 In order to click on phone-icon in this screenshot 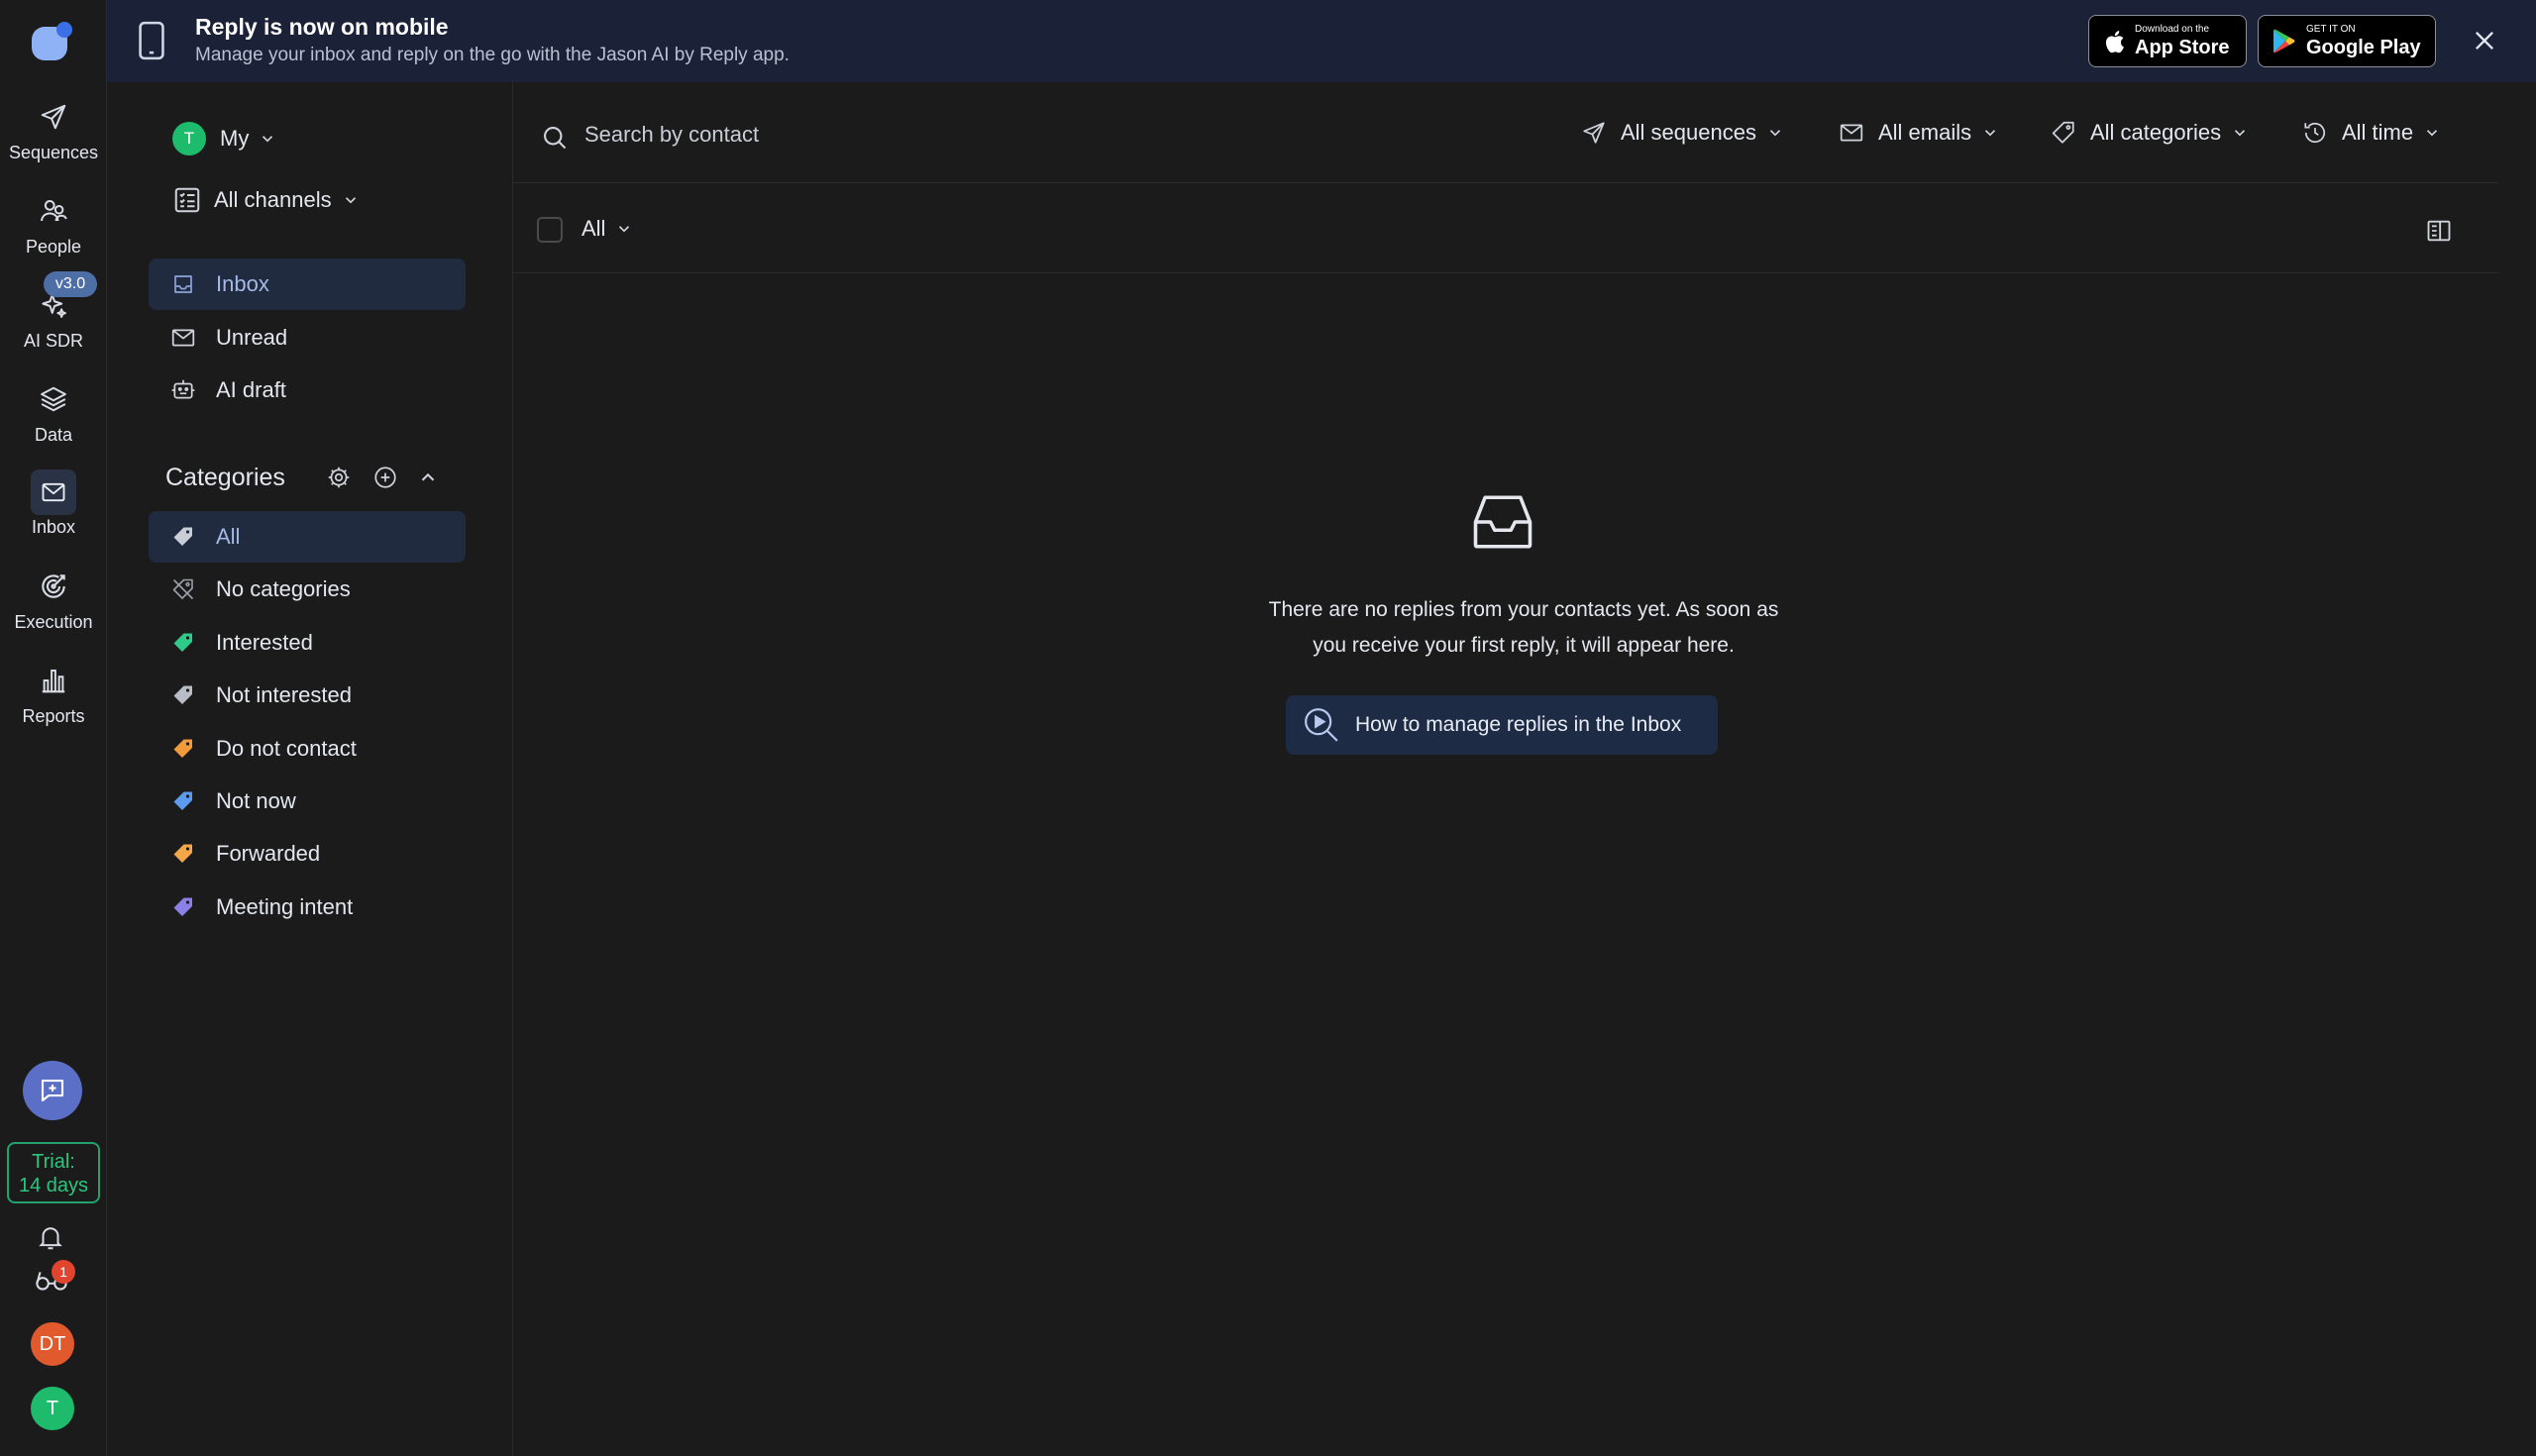, I will do `click(151, 40)`.